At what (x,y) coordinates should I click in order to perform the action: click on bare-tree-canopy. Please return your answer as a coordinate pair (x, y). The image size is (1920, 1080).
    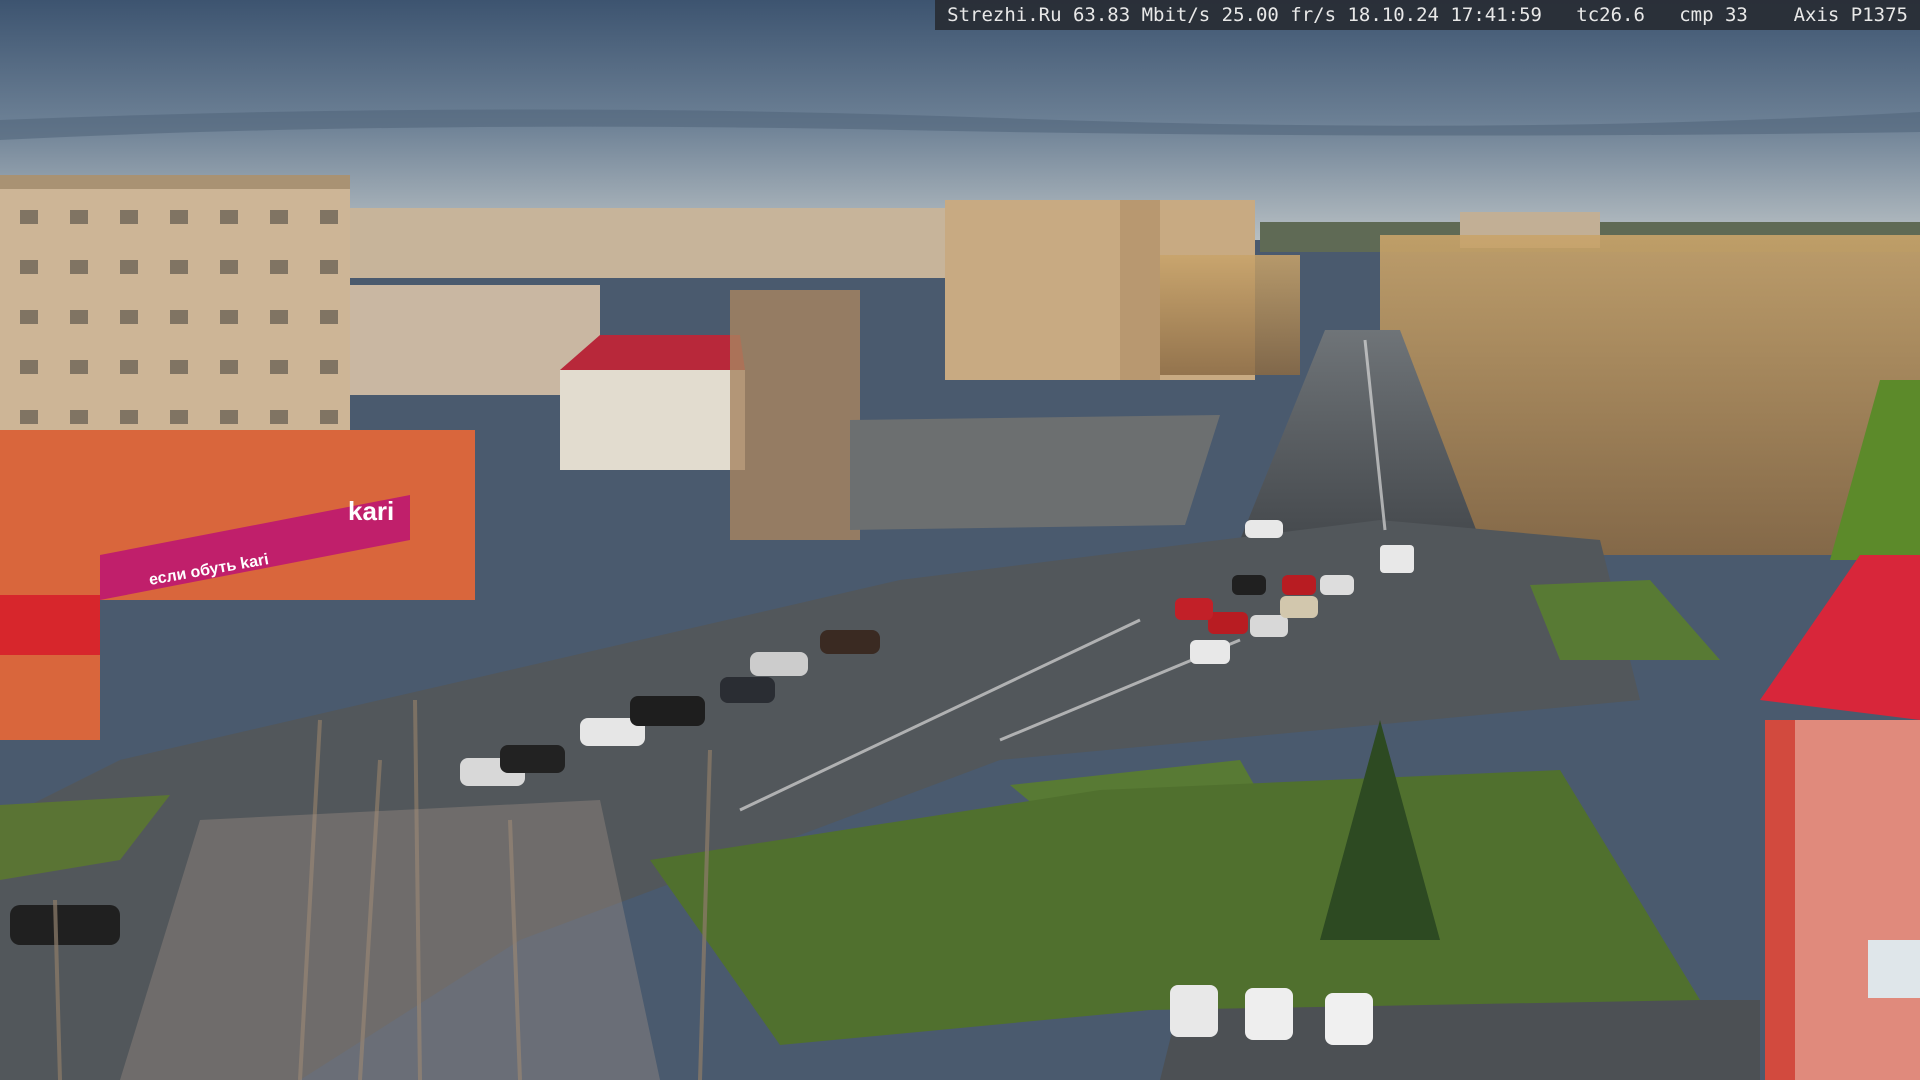
    Looking at the image, I should click on (390, 940).